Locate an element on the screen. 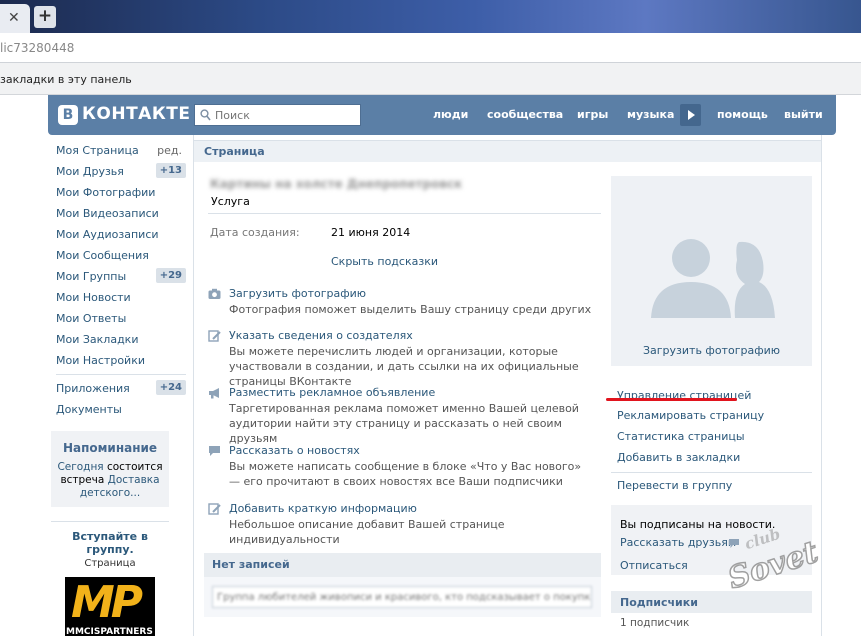 This screenshot has height=636, width=861. wall-post-input is located at coordinates (402, 597).